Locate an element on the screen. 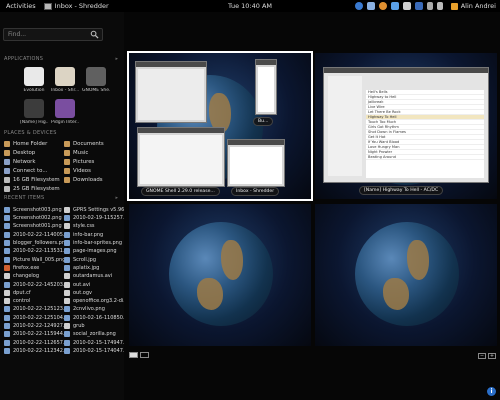  linear-view-button is located at coordinates (144, 355).